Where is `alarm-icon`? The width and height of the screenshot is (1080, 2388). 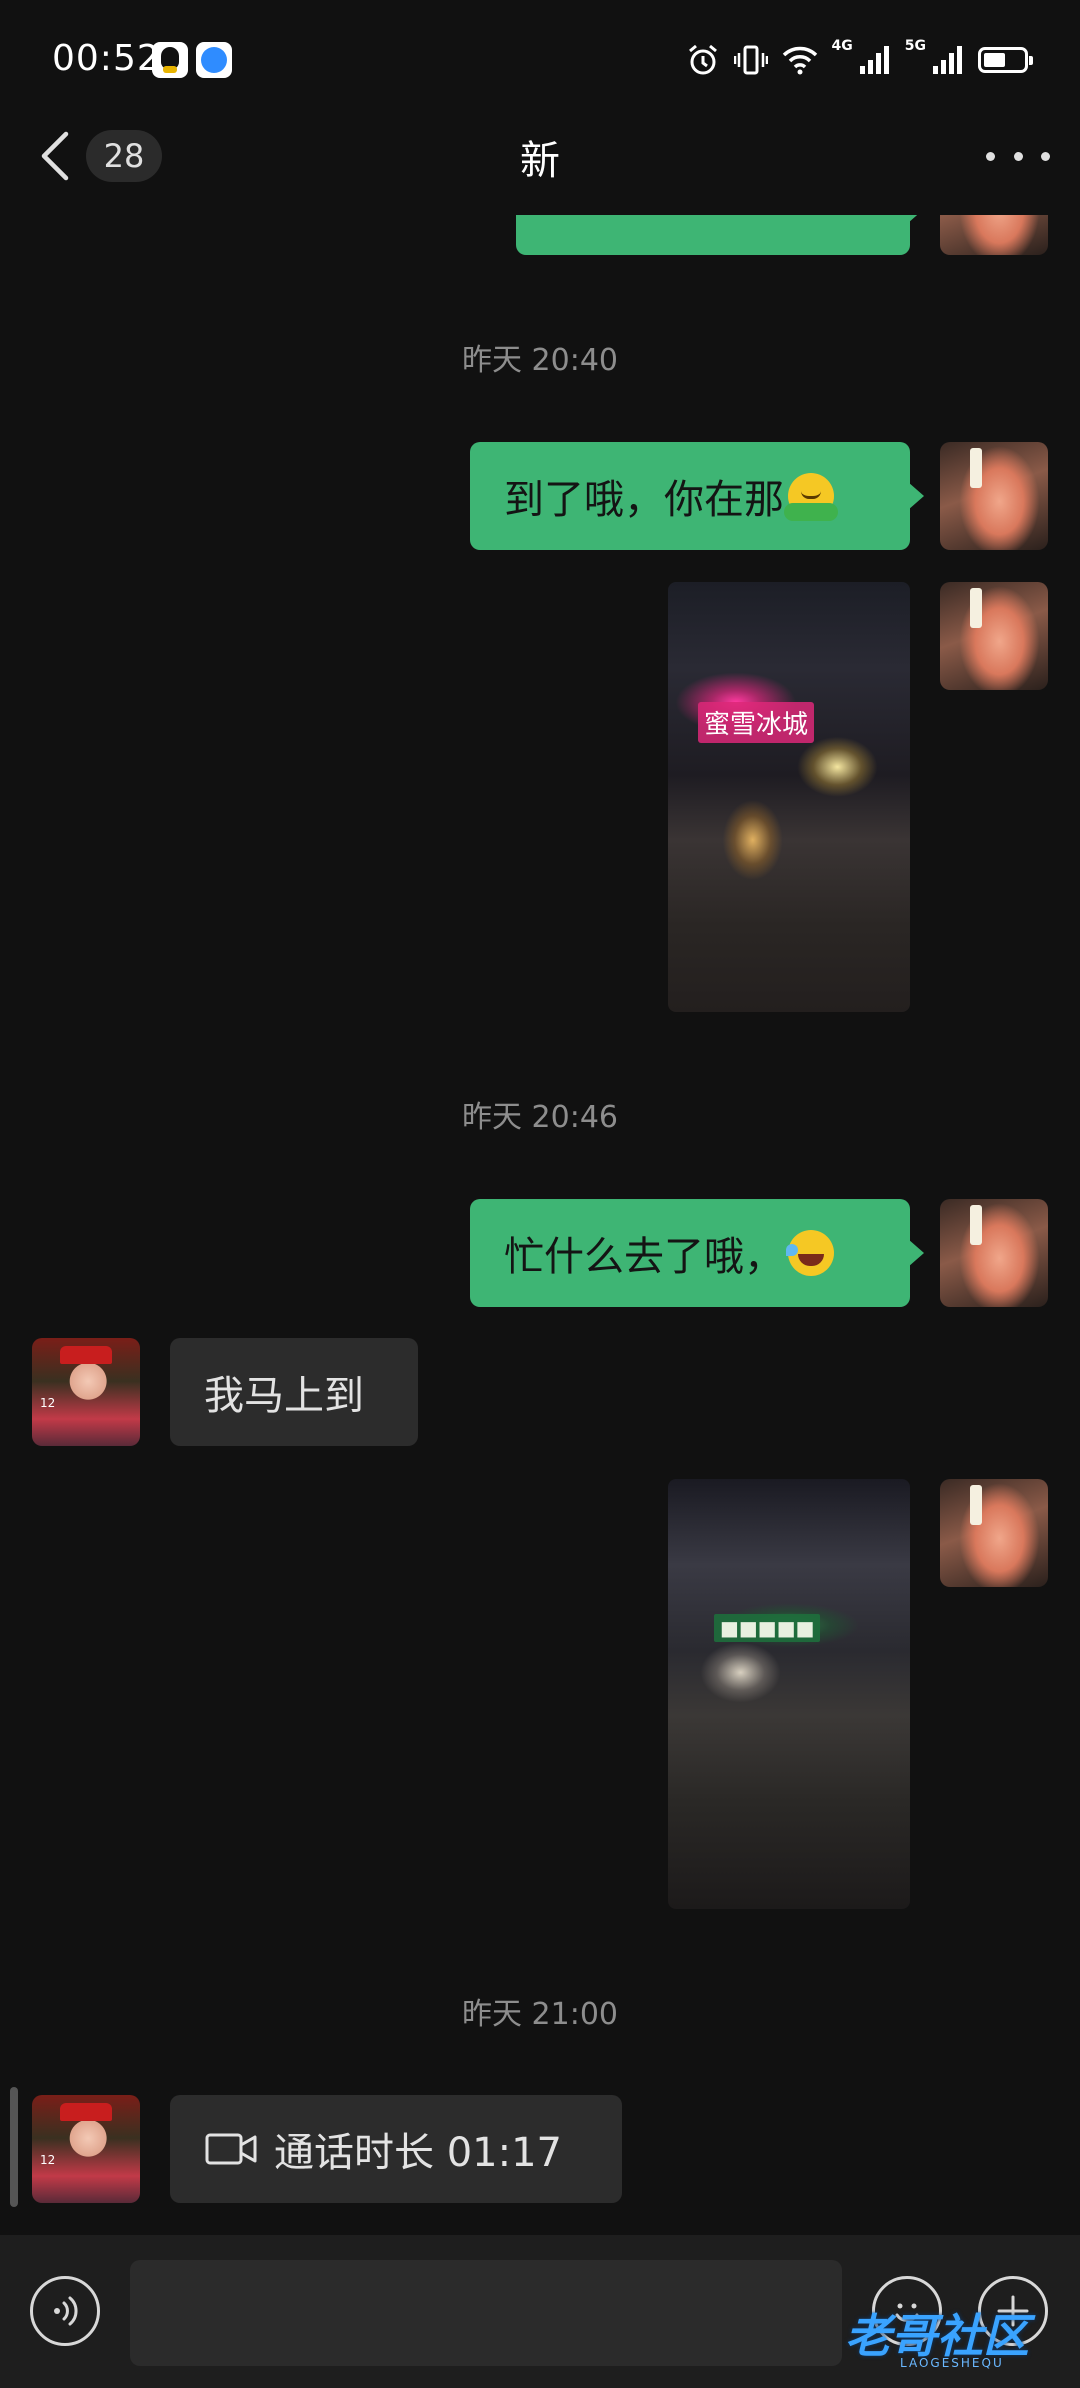 alarm-icon is located at coordinates (703, 60).